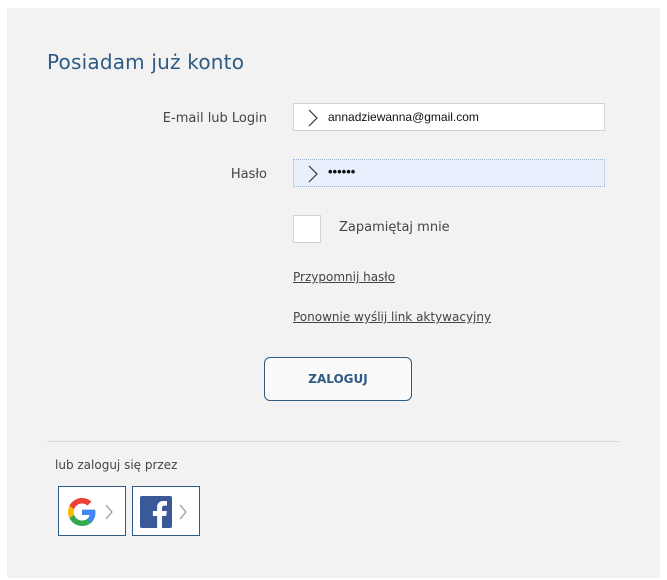 This screenshot has width=667, height=580. I want to click on remind-password-link: Przypomnij hasło, so click(344, 277).